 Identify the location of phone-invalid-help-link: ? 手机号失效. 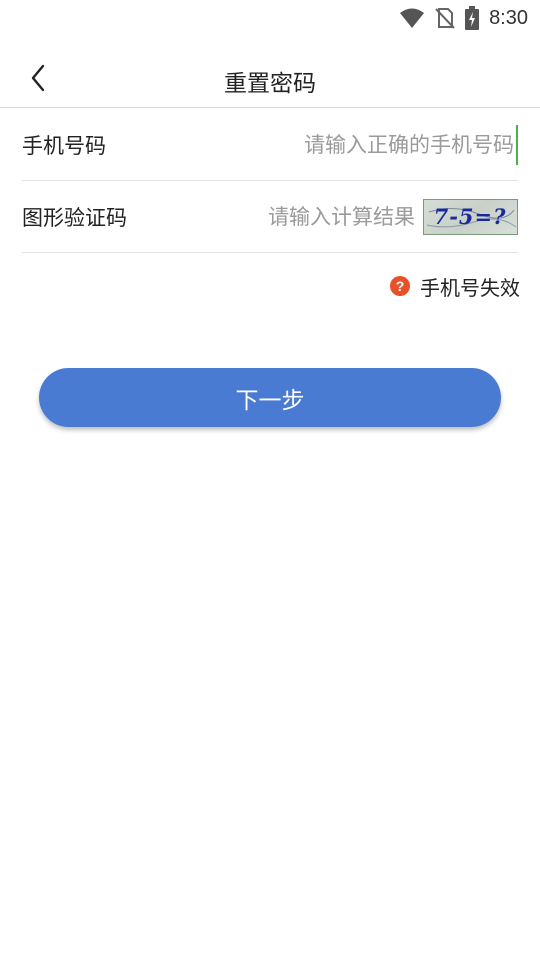
(455, 286).